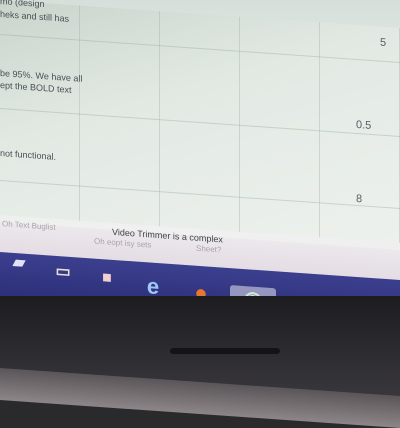  What do you see at coordinates (359, 199) in the screenshot?
I see `row3-value: 8` at bounding box center [359, 199].